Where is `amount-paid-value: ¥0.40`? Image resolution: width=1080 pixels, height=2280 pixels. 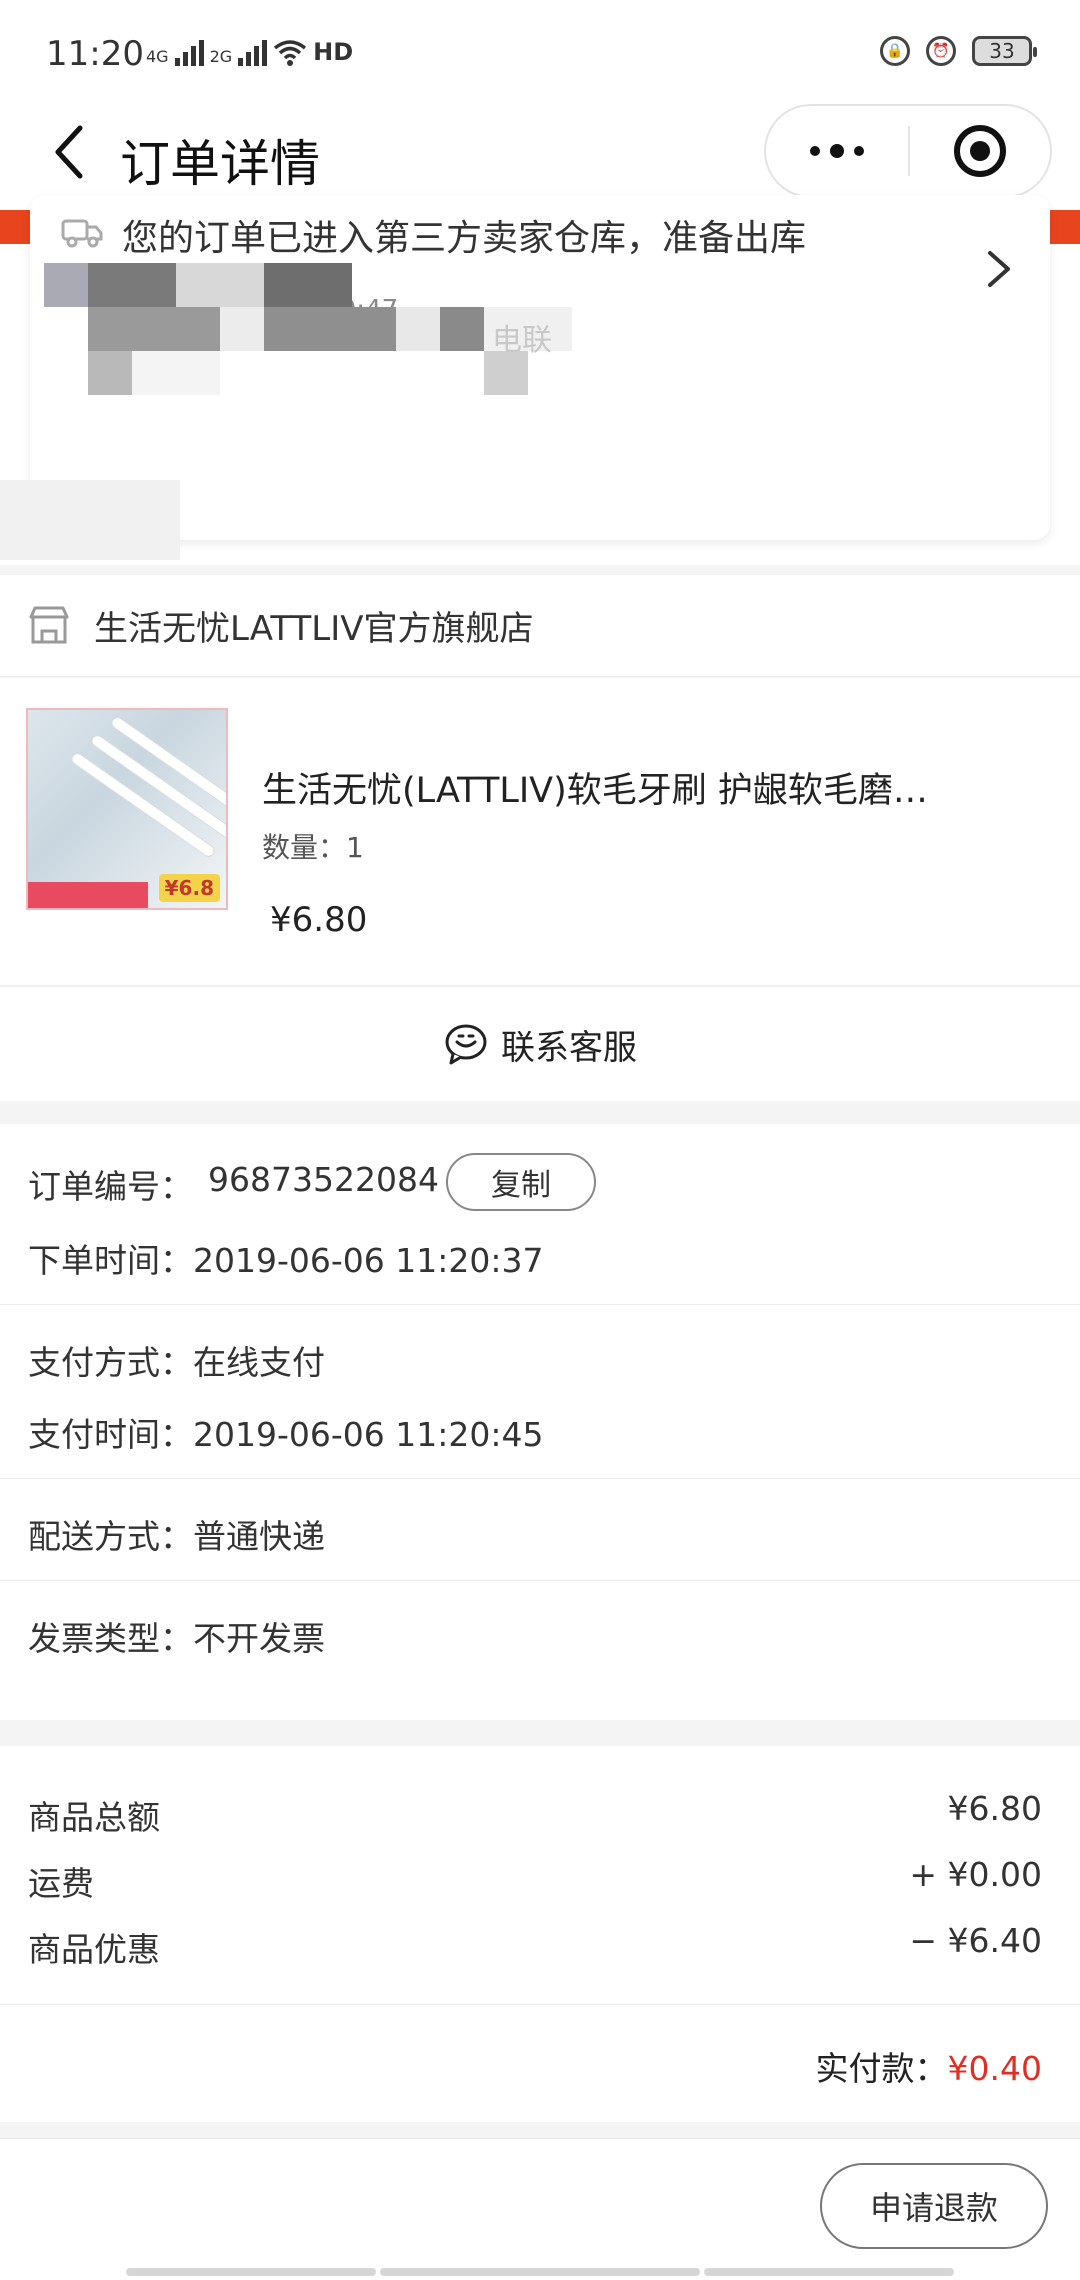
amount-paid-value: ¥0.40 is located at coordinates (994, 2068).